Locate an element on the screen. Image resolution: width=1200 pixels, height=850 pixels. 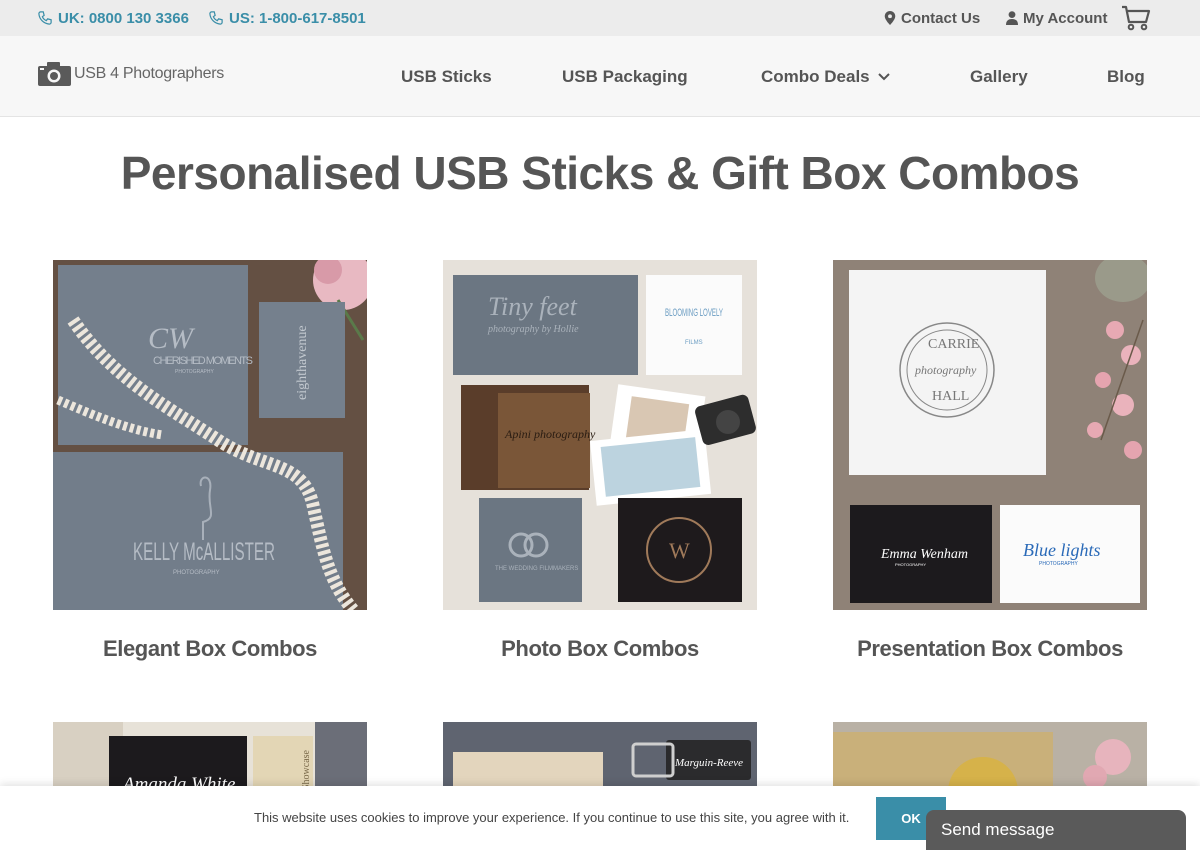
img-text-emma: Emma Wenham is located at coordinates (924, 554).